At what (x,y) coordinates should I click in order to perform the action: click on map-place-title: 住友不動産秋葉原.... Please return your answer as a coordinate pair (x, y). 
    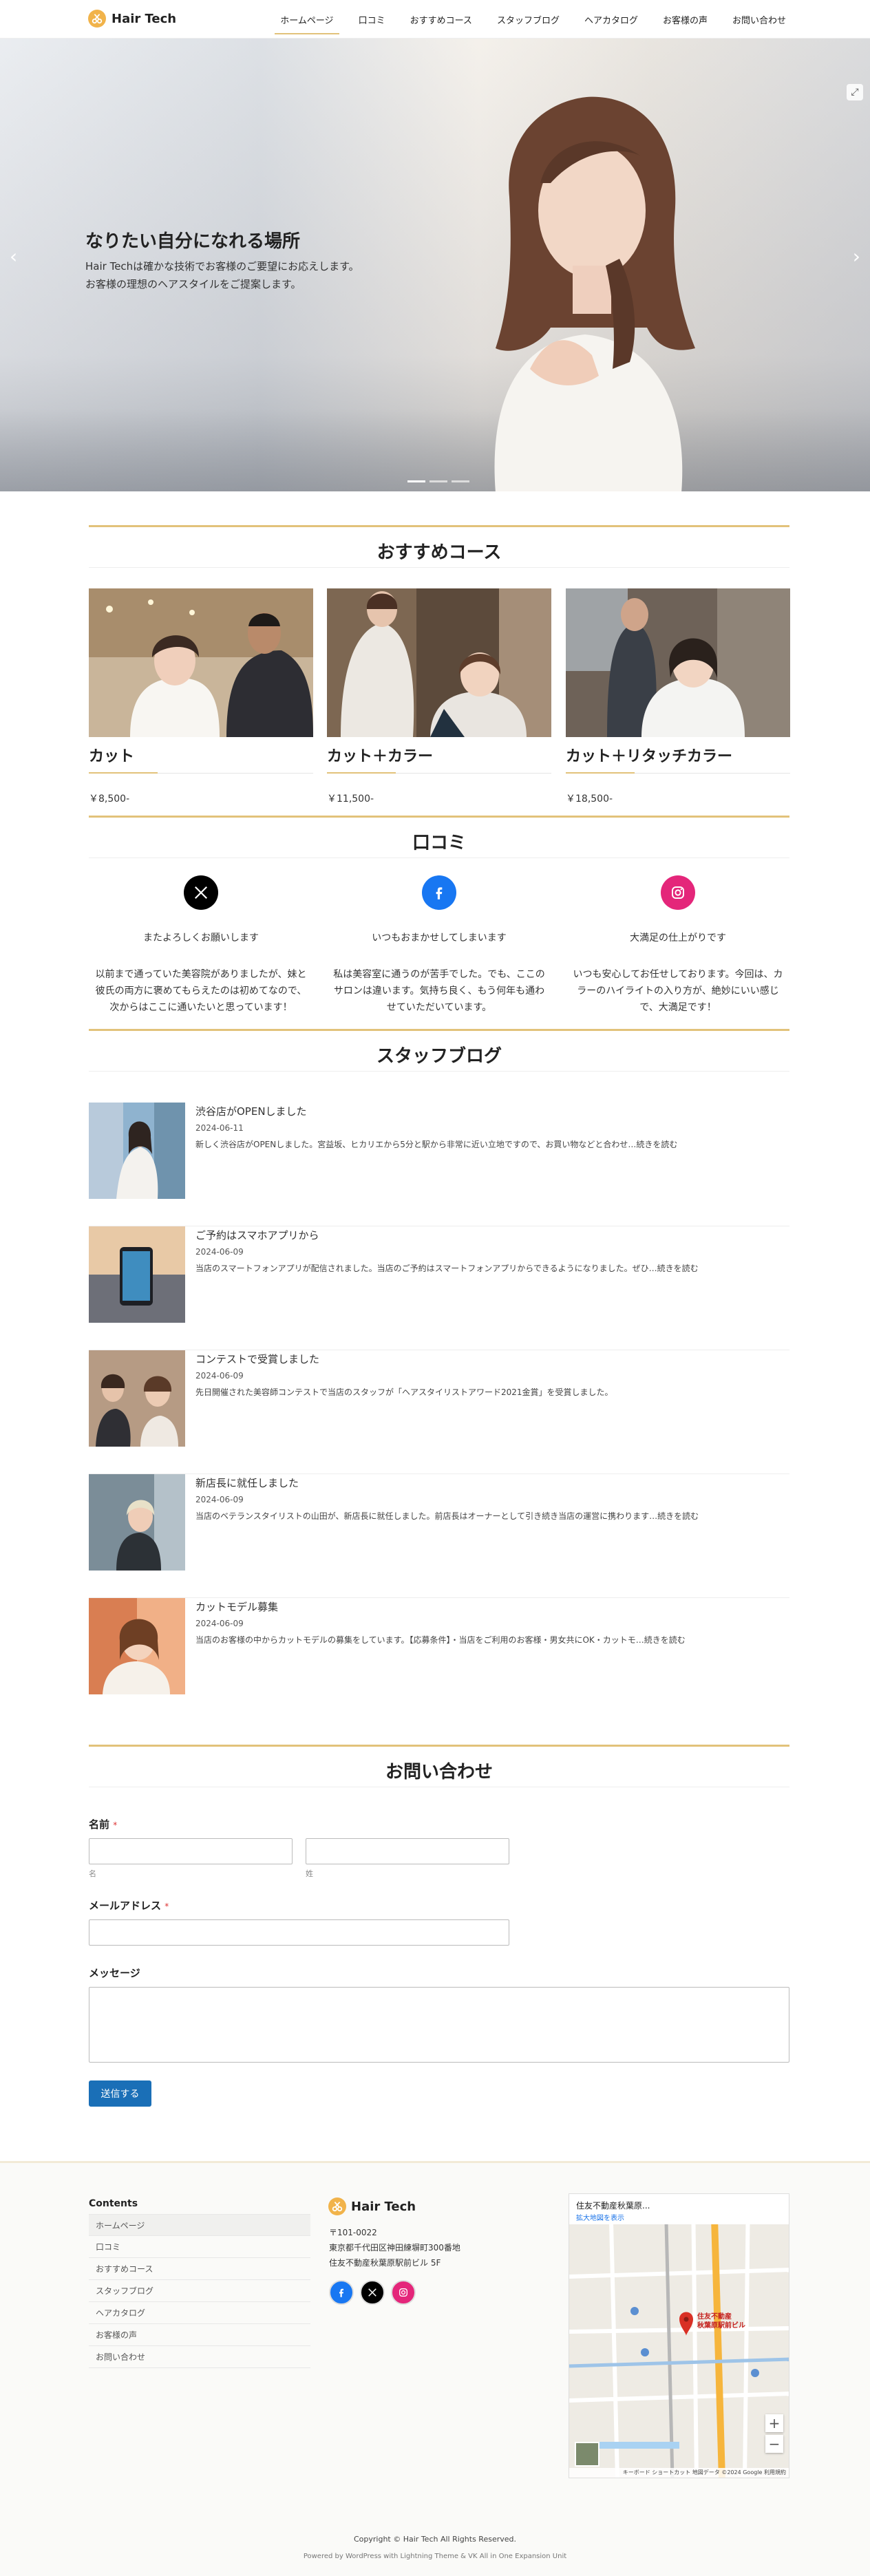
    Looking at the image, I should click on (613, 2206).